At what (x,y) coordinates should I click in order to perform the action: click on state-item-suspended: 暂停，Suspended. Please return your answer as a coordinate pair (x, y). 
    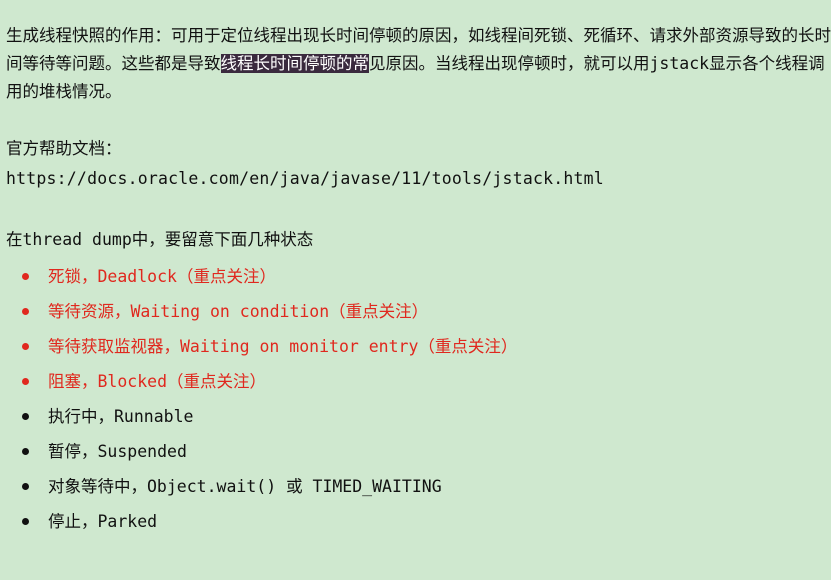
    Looking at the image, I should click on (426, 451).